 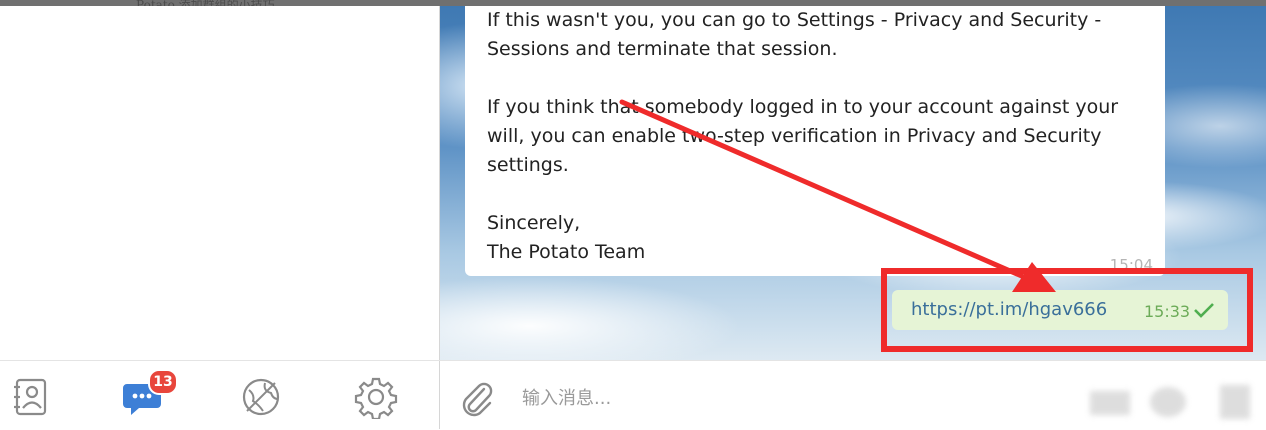 I want to click on composer, so click(x=853, y=395).